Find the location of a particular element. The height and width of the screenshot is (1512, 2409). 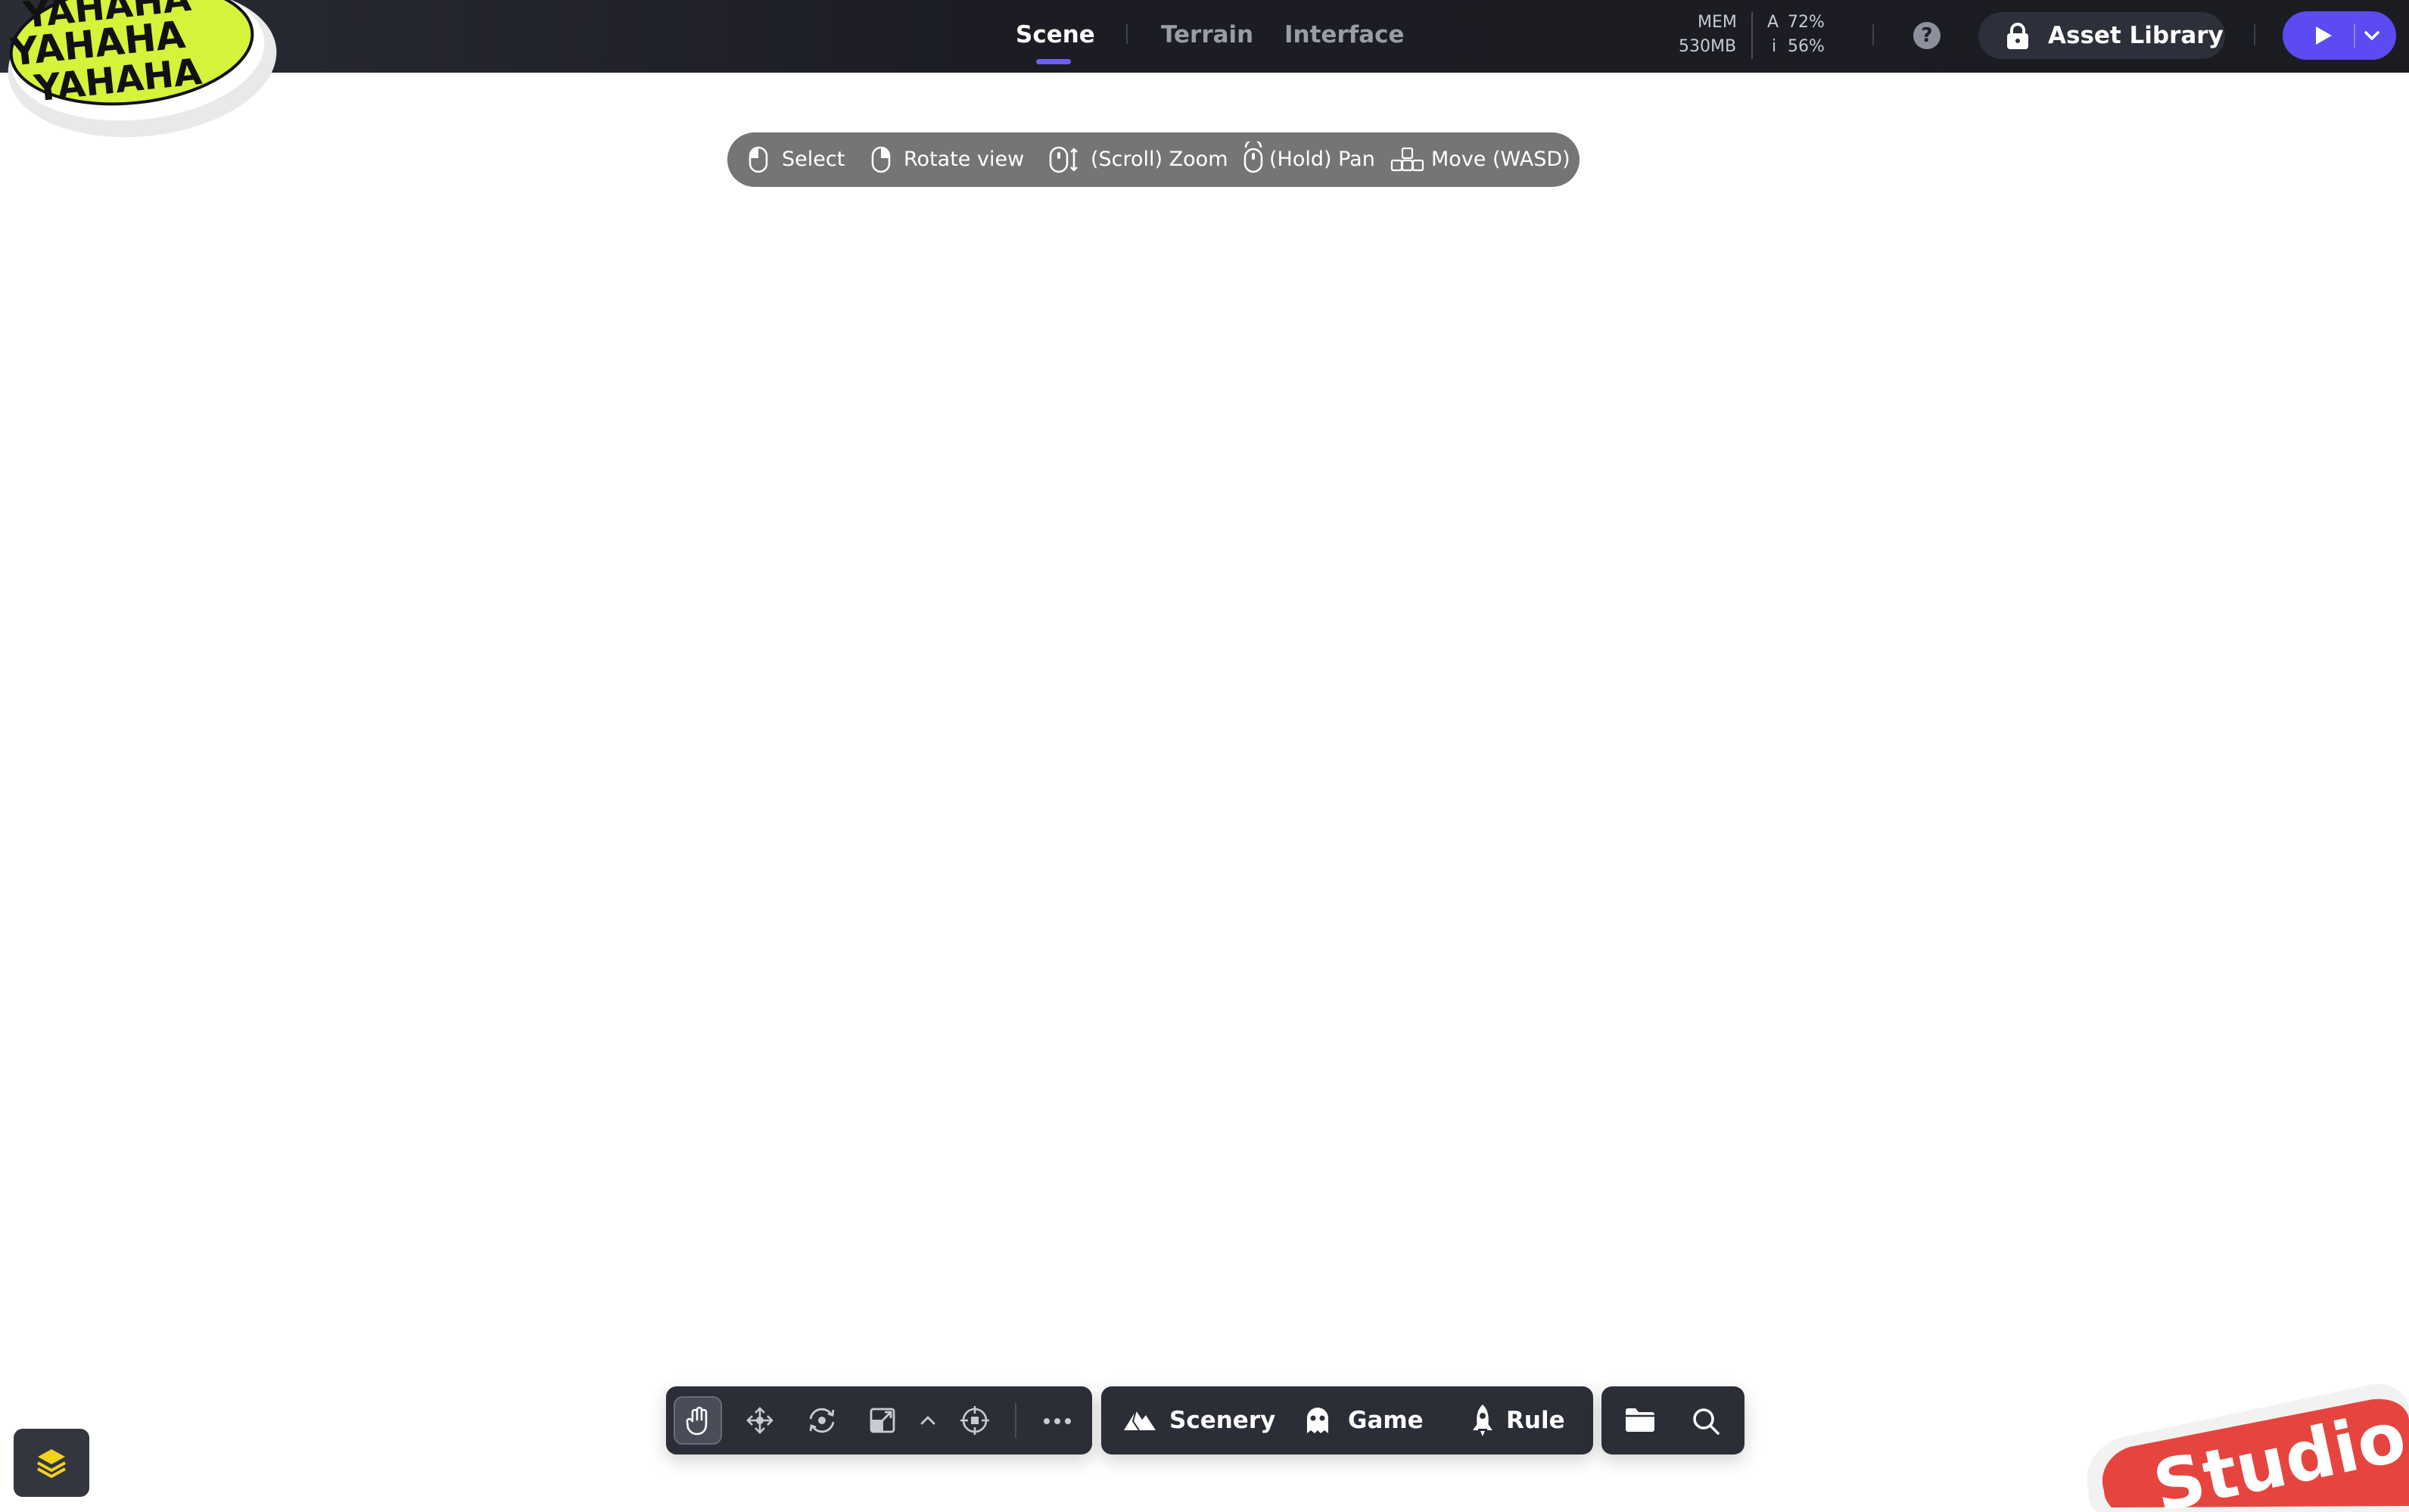

active-tab-indicator is located at coordinates (1053, 61).